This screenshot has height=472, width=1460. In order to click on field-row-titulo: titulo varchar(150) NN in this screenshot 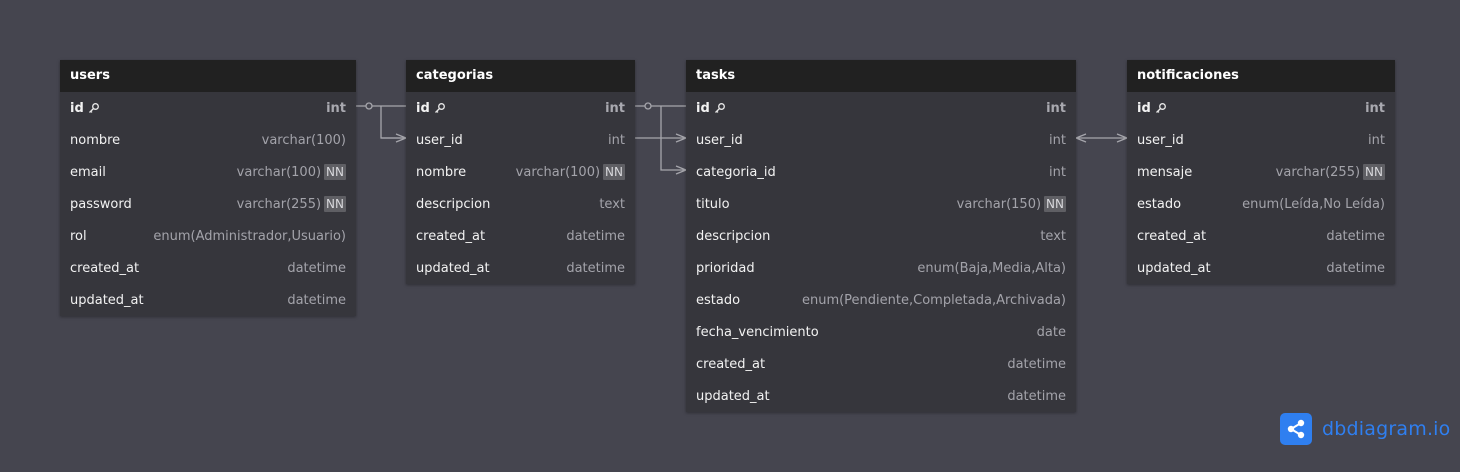, I will do `click(881, 204)`.